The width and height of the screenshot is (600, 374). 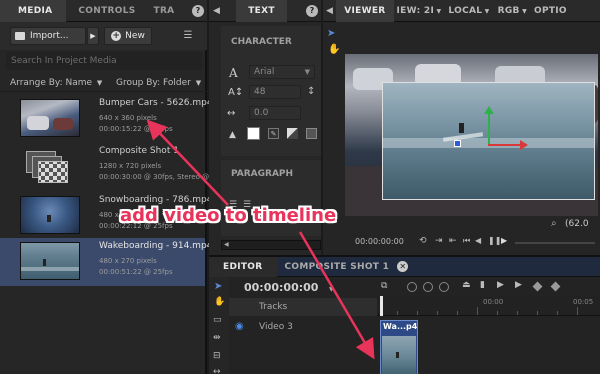 What do you see at coordinates (583, 302) in the screenshot?
I see `ruler-label: 00:05` at bounding box center [583, 302].